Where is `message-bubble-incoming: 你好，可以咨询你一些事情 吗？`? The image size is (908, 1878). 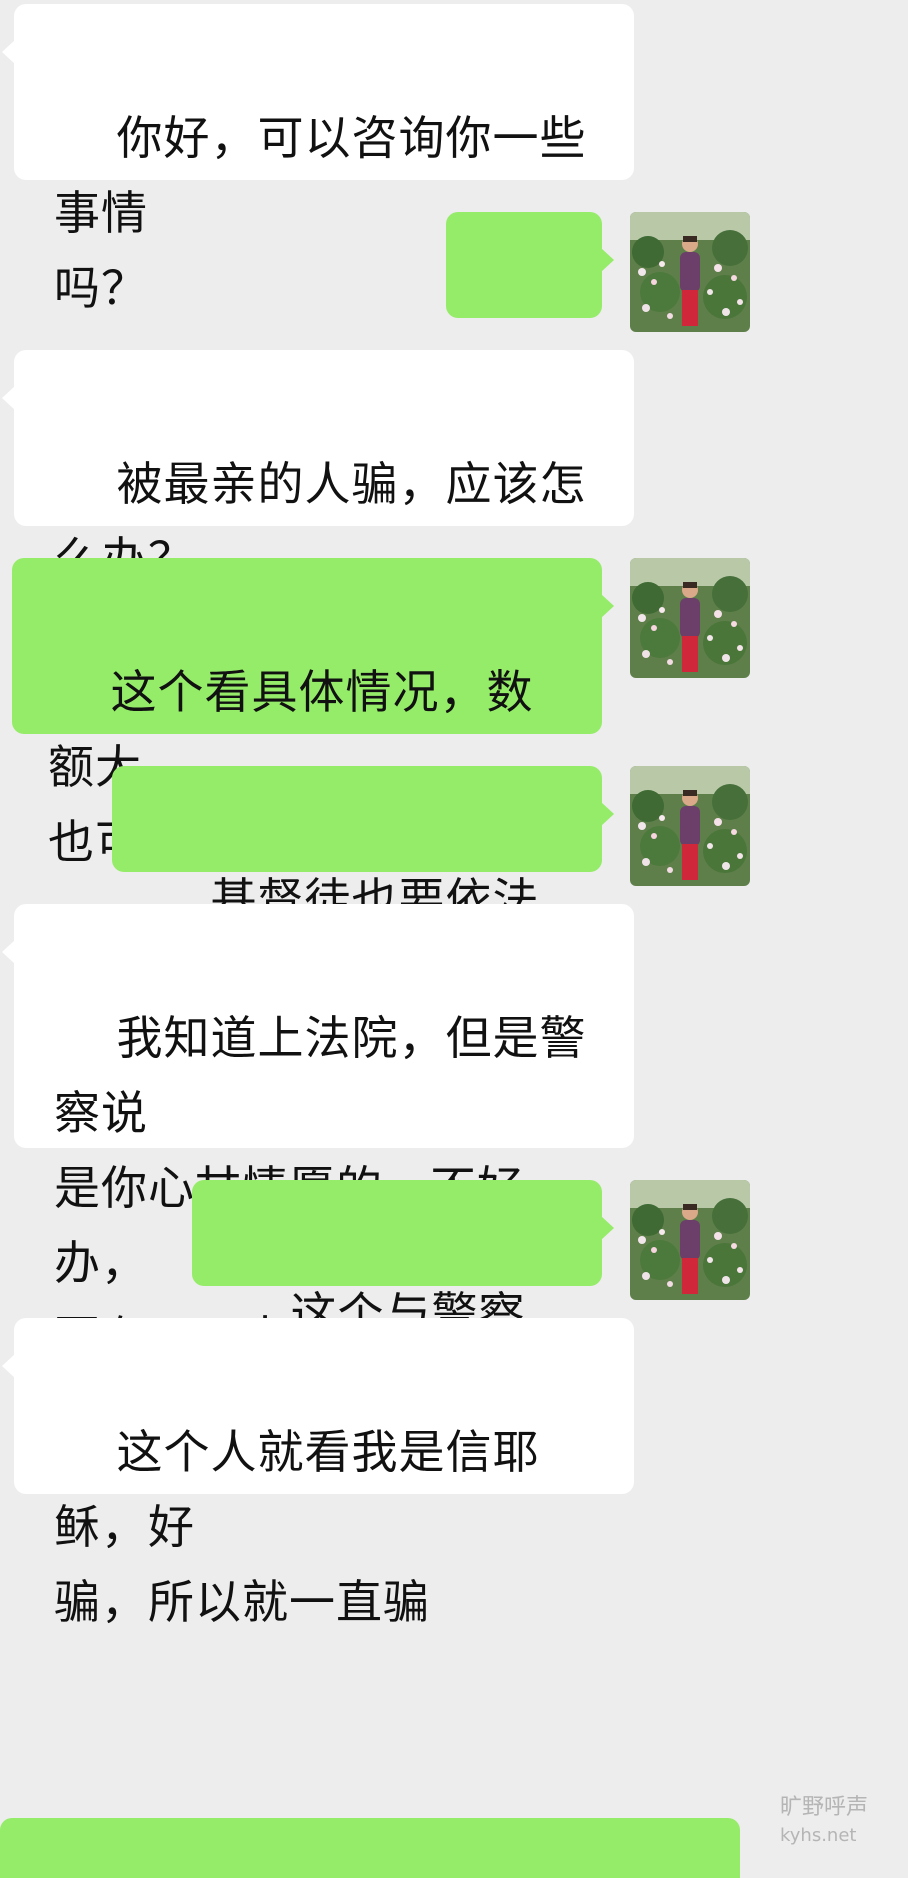 message-bubble-incoming: 你好，可以咨询你一些事情 吗？ is located at coordinates (318, 159).